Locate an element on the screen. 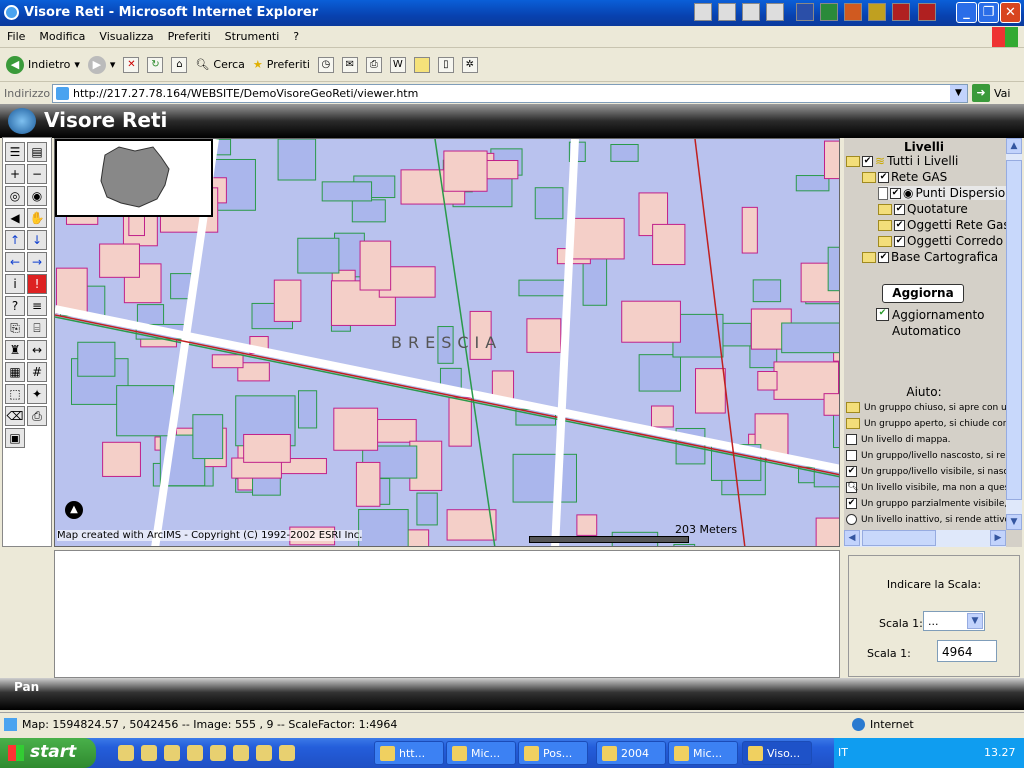  layers-horizontal-scrollbar: ◀ ▶ is located at coordinates (925, 538).